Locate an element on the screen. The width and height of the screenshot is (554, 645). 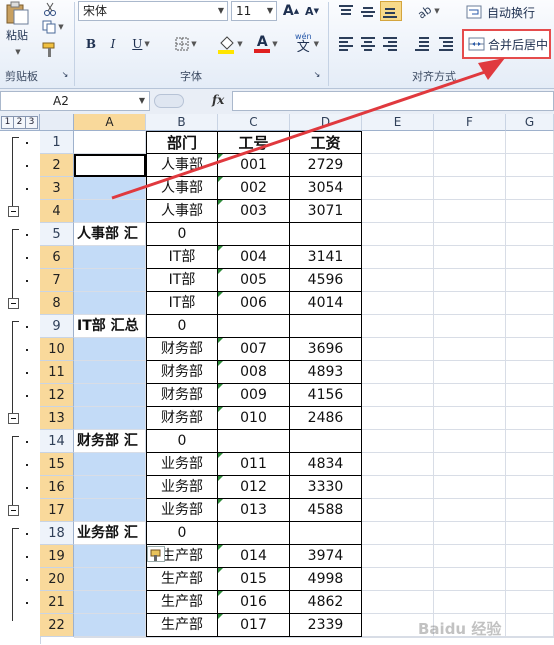
cell-d16: 3330 is located at coordinates (326, 487).